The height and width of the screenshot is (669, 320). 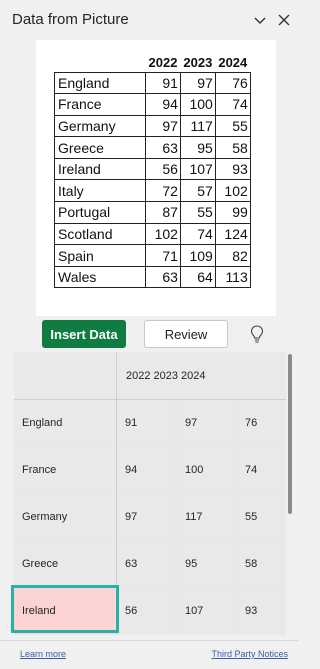 I want to click on picture-row: Wales 63 64 113, so click(x=152, y=277).